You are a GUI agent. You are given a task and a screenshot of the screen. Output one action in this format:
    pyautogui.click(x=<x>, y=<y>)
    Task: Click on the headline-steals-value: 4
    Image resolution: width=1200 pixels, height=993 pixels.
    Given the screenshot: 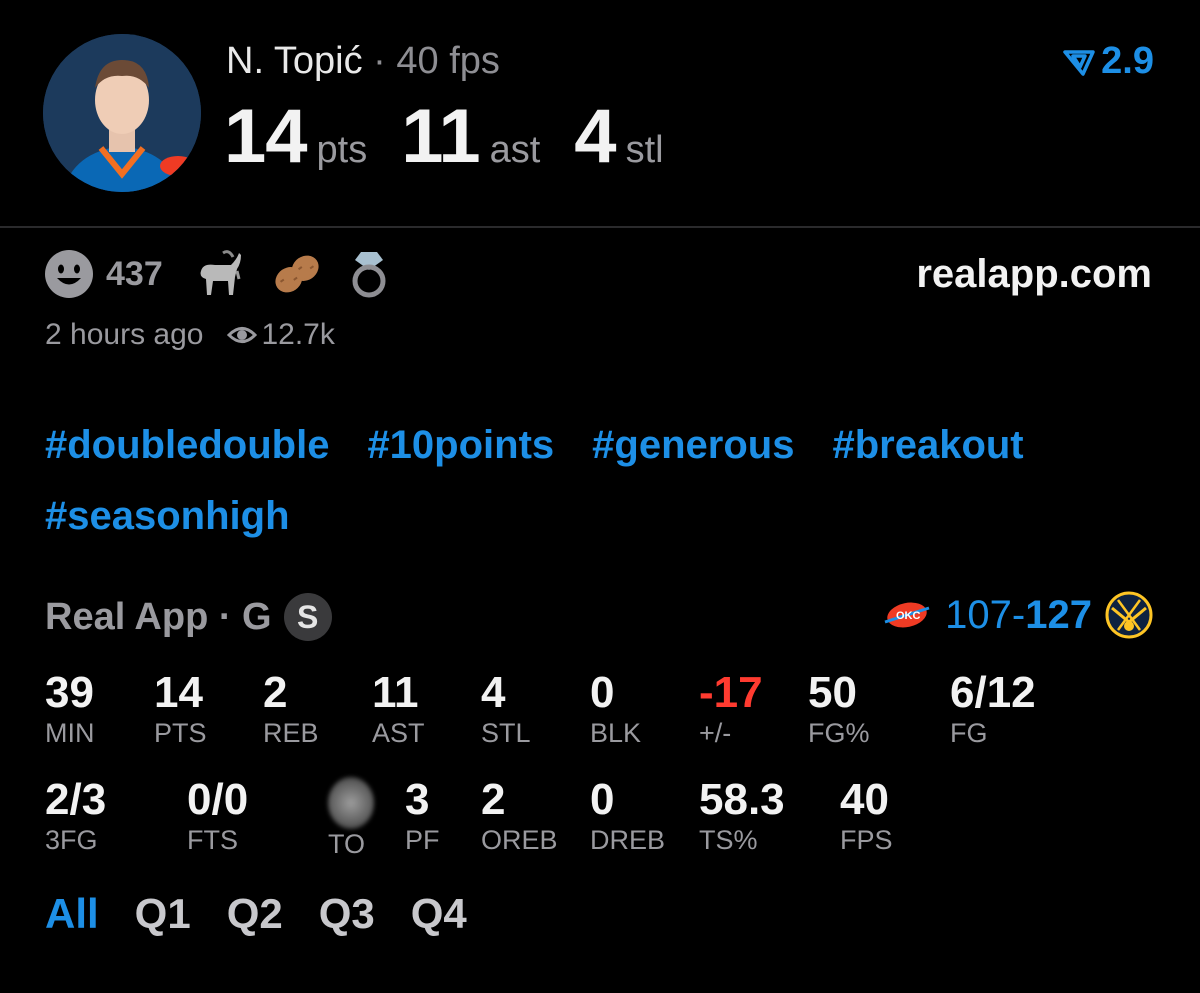 What is the action you would take?
    pyautogui.click(x=595, y=136)
    